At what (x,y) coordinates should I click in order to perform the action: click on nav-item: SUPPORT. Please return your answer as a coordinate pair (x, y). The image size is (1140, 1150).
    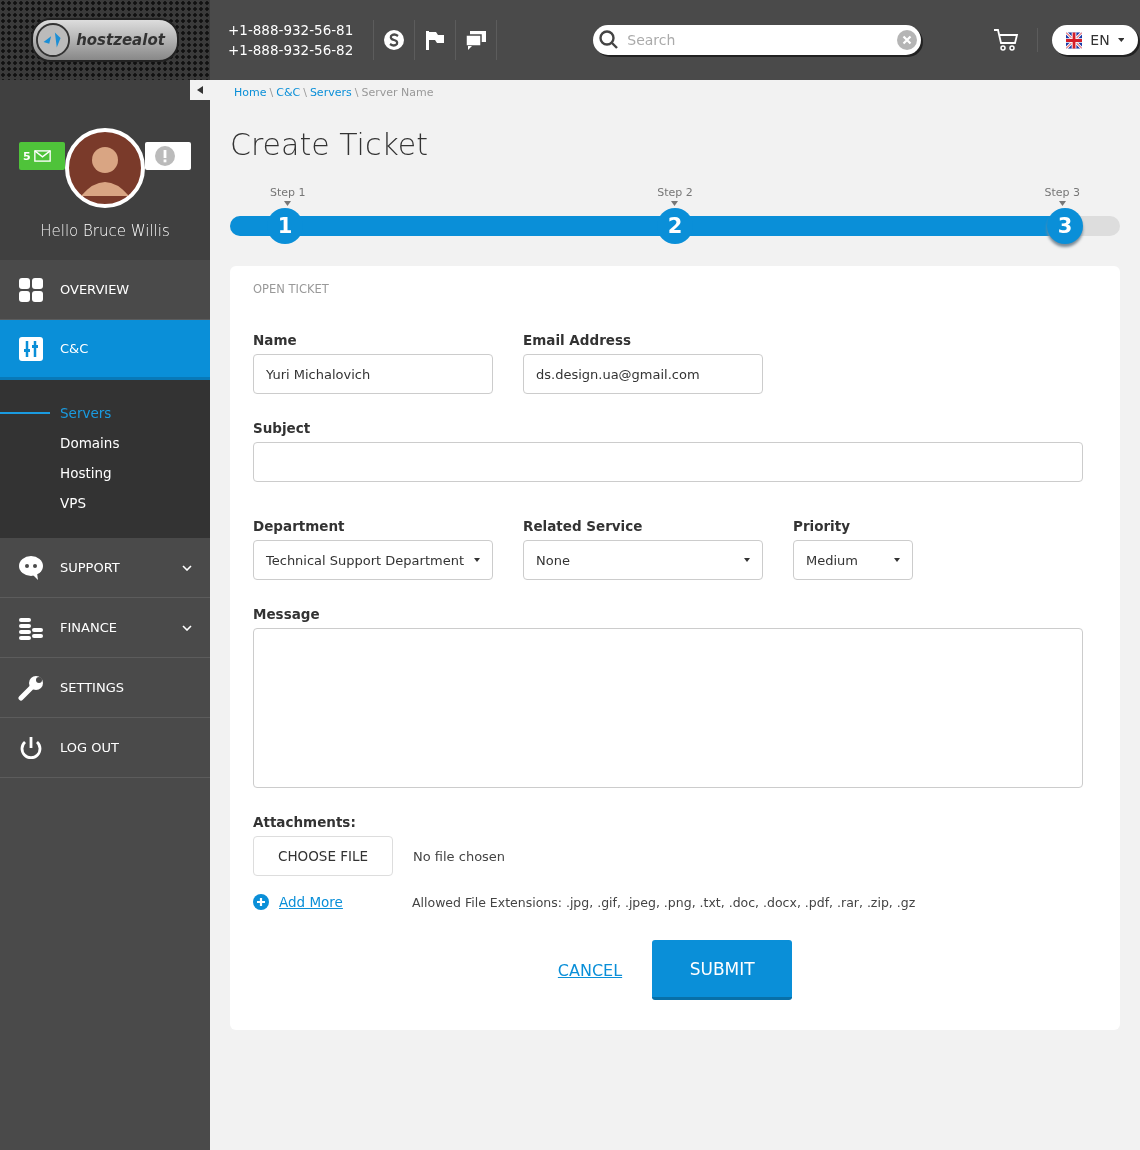
    Looking at the image, I should click on (105, 568).